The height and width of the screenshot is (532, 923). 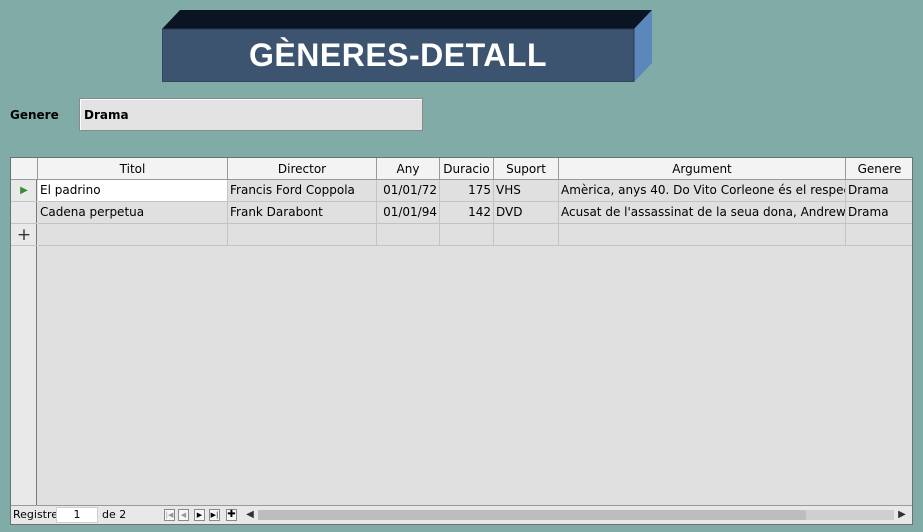 What do you see at coordinates (133, 213) in the screenshot?
I see `table-cell-titol: Cadena perpetua` at bounding box center [133, 213].